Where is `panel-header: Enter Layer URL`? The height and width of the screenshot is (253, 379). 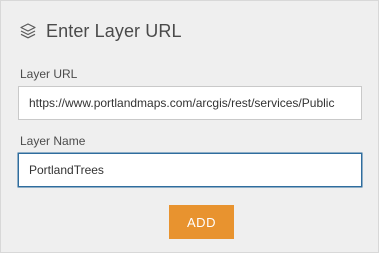
panel-header: Enter Layer URL is located at coordinates (100, 31).